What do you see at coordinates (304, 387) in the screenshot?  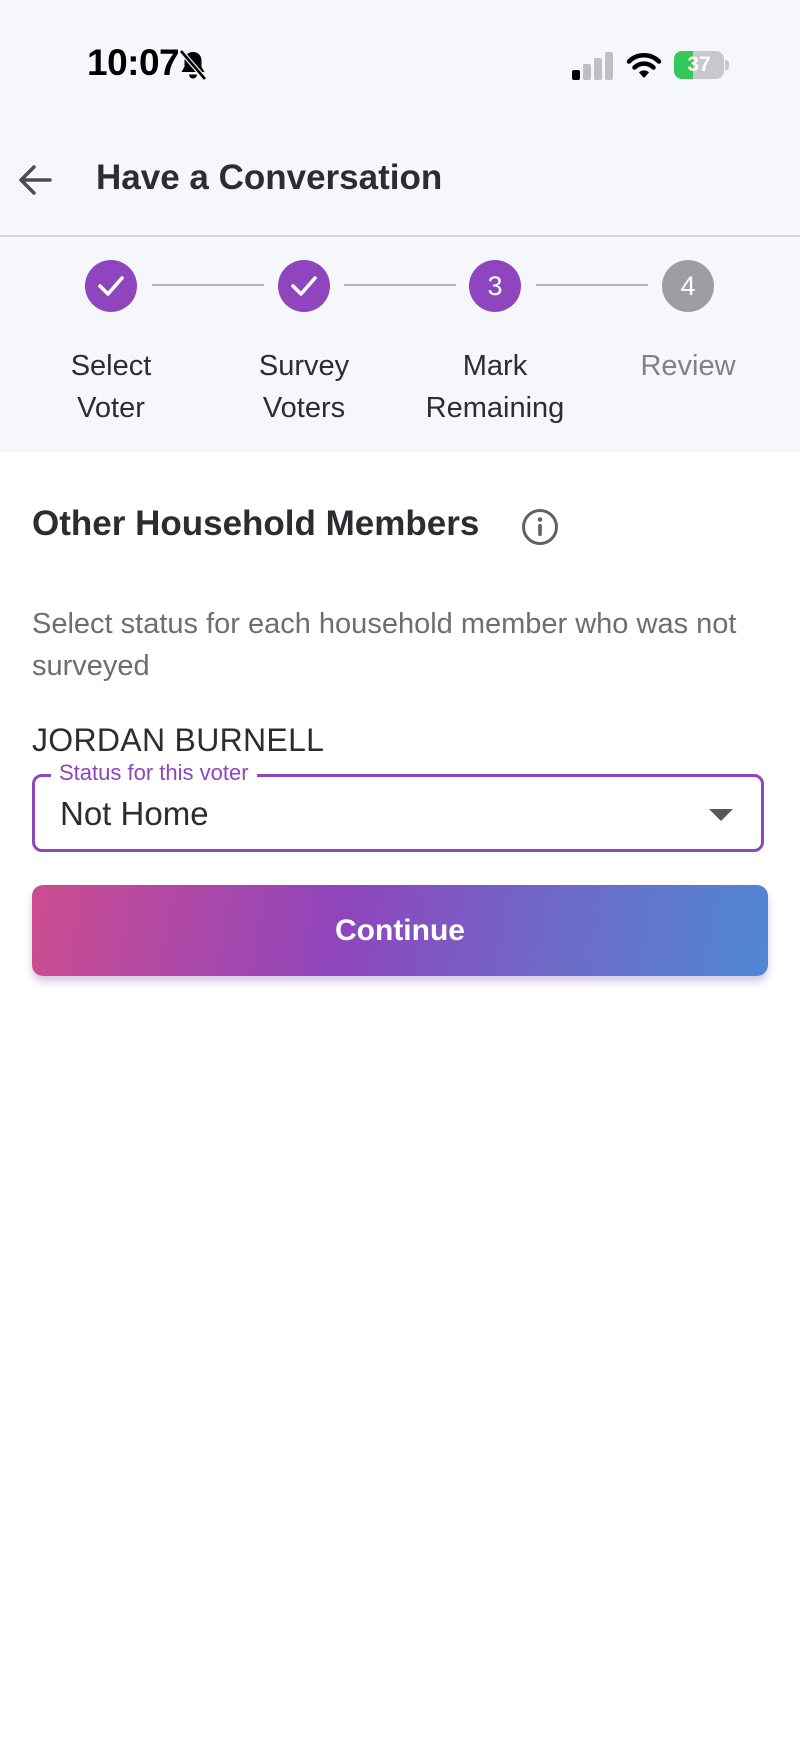 I see `step-2-label: Survey Voters` at bounding box center [304, 387].